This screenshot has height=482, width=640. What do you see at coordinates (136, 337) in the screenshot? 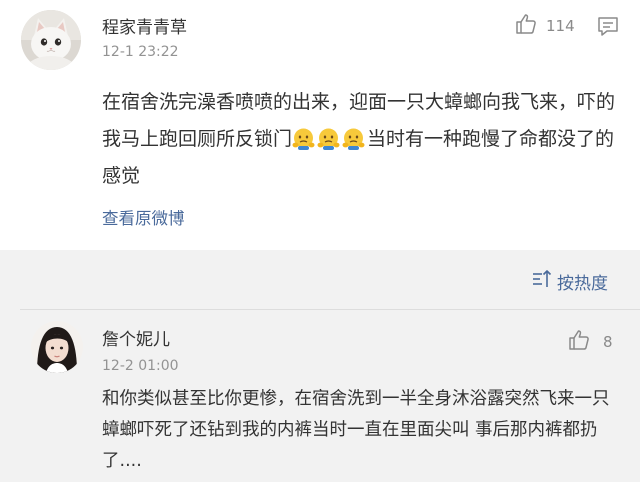
I see `reply-username: 詹个妮儿` at bounding box center [136, 337].